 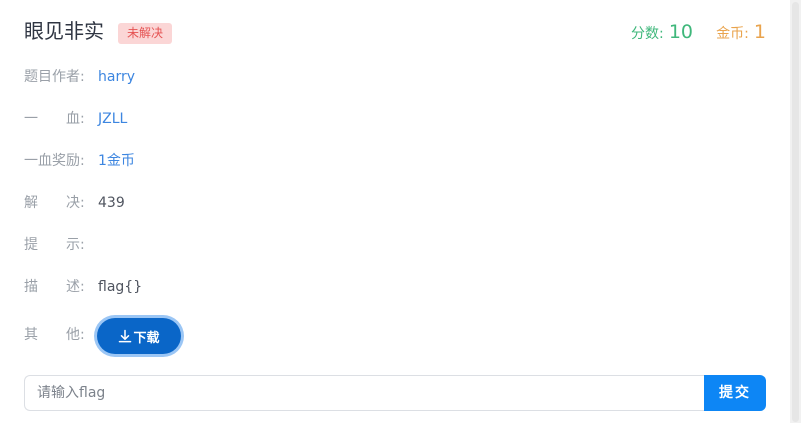 What do you see at coordinates (146, 338) in the screenshot?
I see `download-button-label: 下载` at bounding box center [146, 338].